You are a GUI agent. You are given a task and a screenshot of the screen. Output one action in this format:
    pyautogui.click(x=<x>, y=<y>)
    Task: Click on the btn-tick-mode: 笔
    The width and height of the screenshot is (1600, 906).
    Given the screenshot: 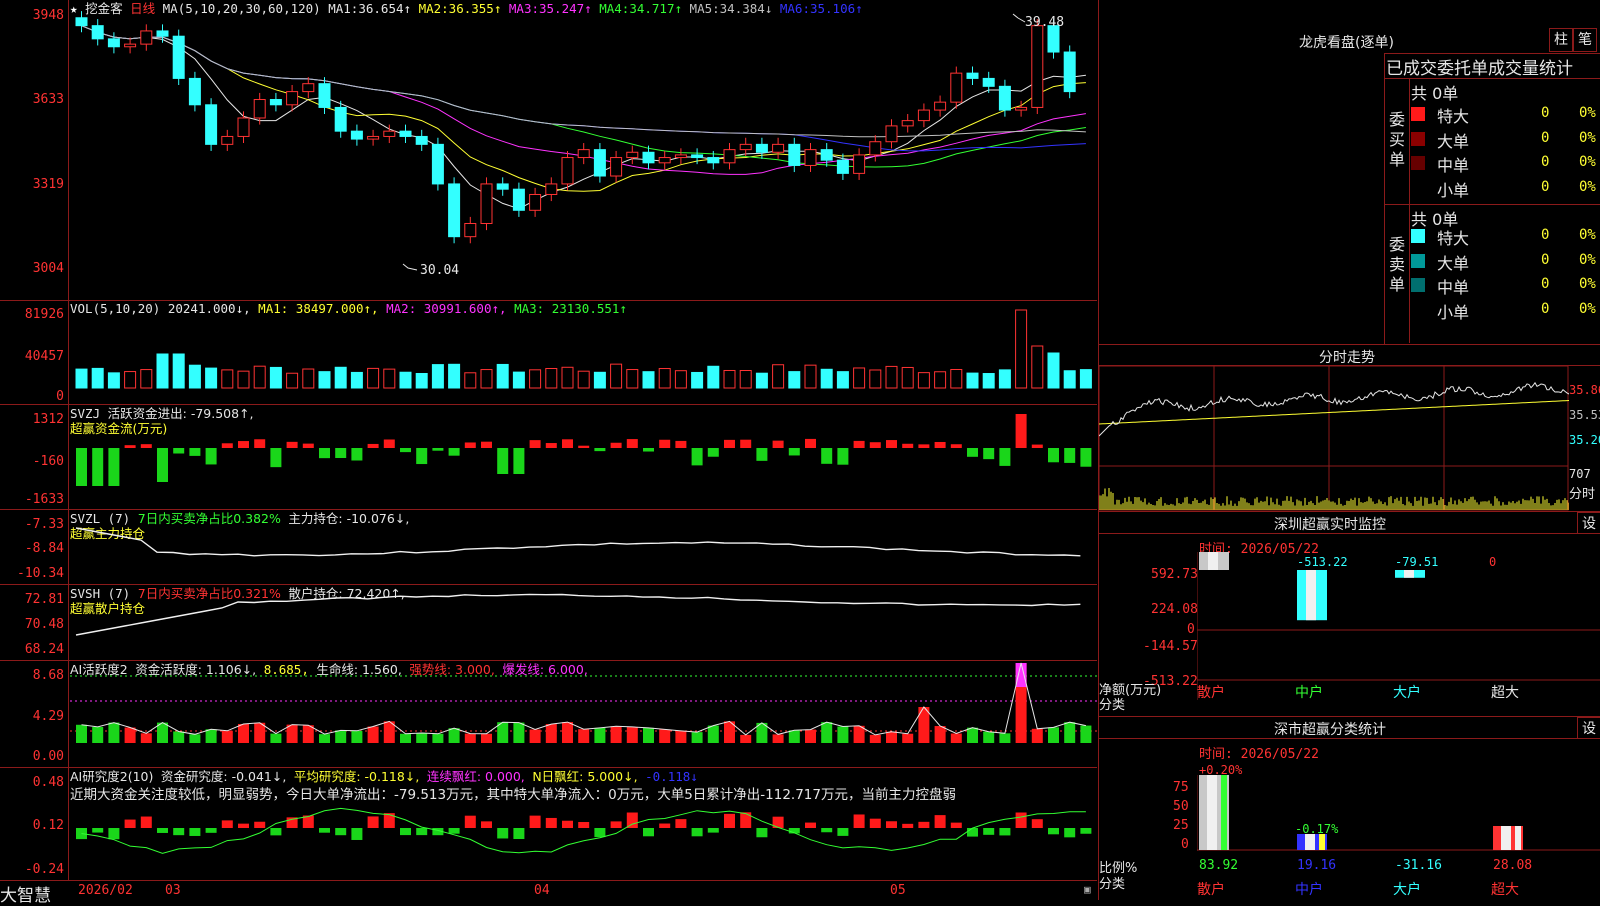 What is the action you would take?
    pyautogui.click(x=1585, y=40)
    